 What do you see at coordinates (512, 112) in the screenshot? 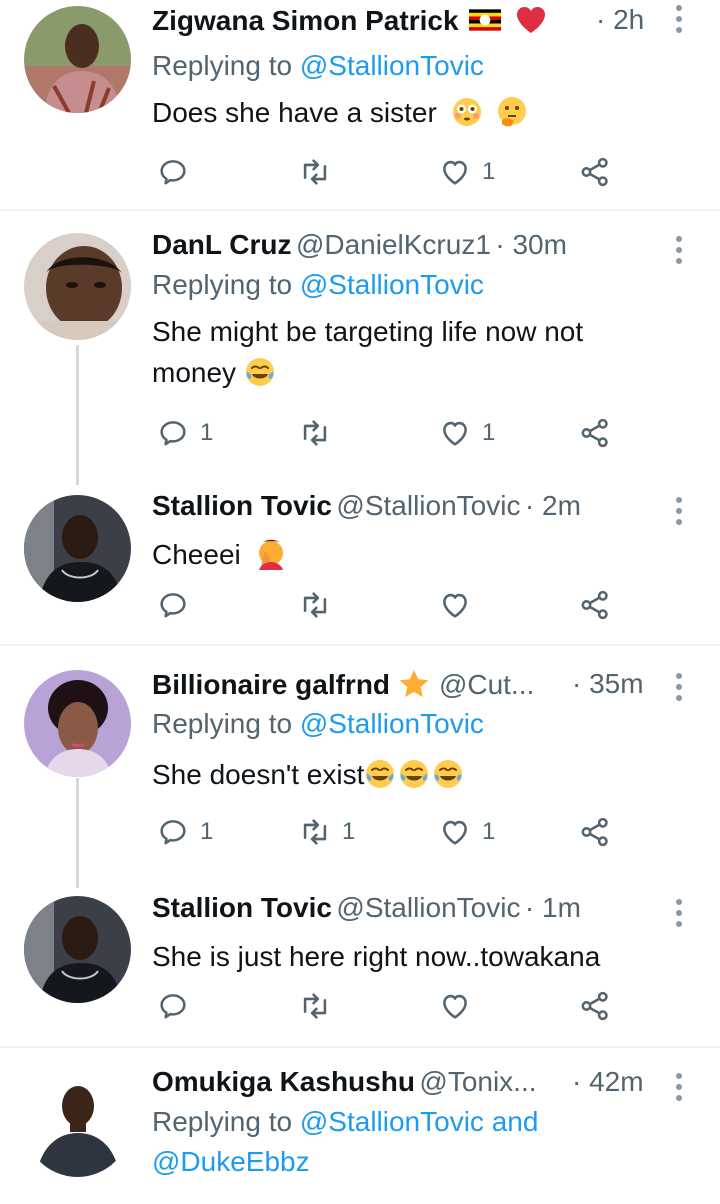
I see `thinking-face-icon` at bounding box center [512, 112].